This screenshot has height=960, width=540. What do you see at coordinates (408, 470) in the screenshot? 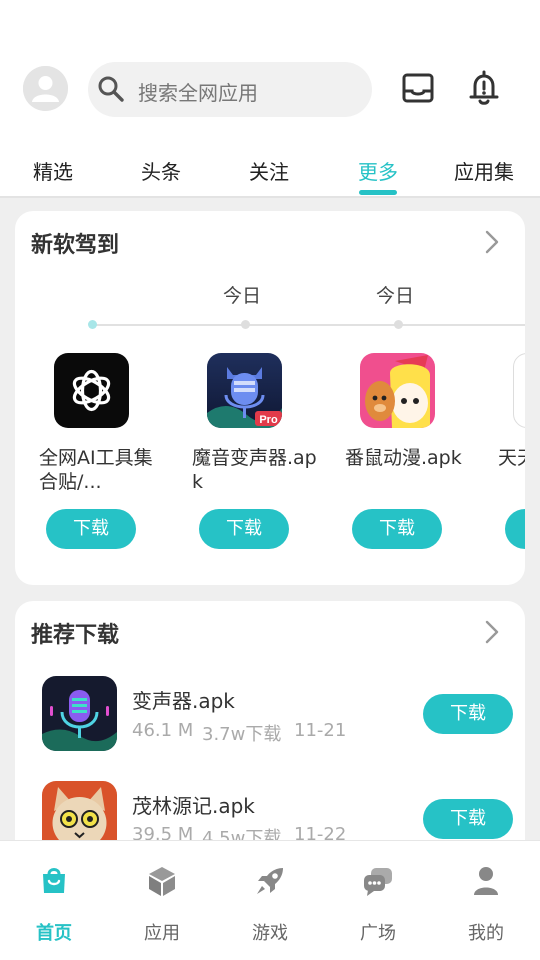
I see `app-name: 番鼠动漫.apk` at bounding box center [408, 470].